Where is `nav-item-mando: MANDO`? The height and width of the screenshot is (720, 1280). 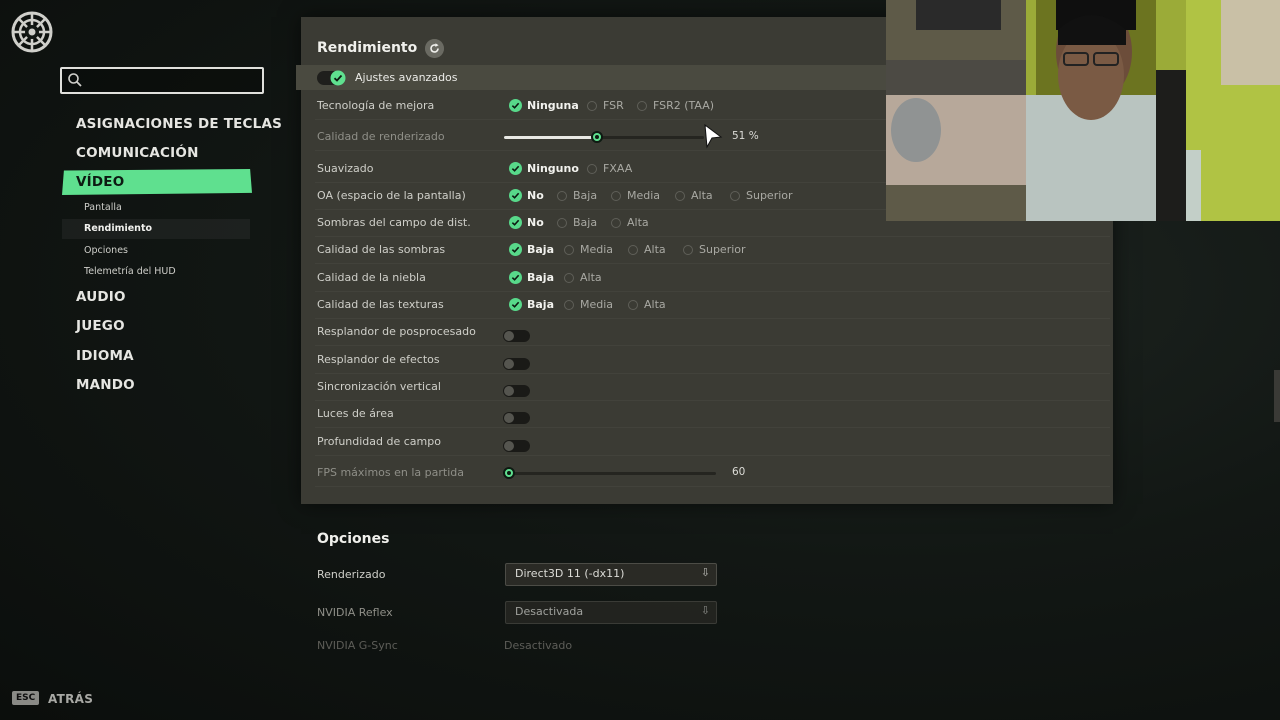 nav-item-mando: MANDO is located at coordinates (105, 385).